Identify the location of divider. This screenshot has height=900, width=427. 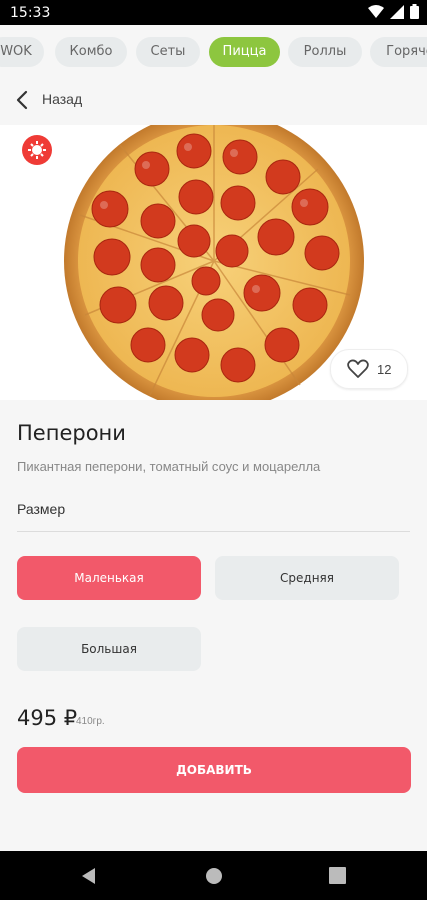
(213, 531).